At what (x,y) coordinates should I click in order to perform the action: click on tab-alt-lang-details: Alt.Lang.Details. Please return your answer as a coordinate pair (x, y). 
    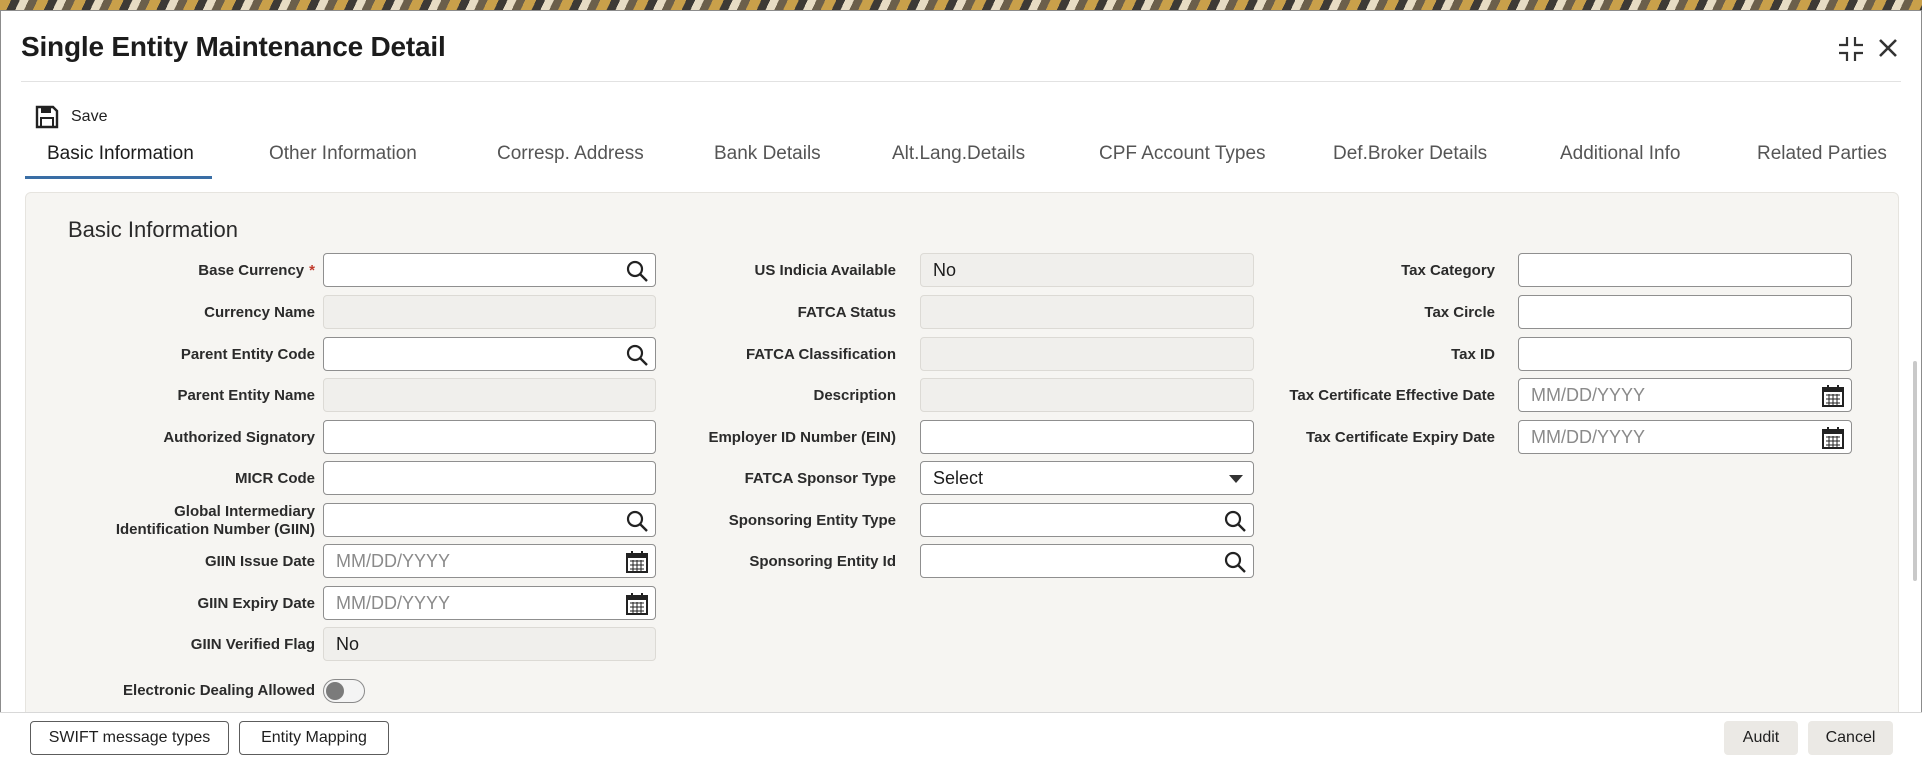
    Looking at the image, I should click on (958, 154).